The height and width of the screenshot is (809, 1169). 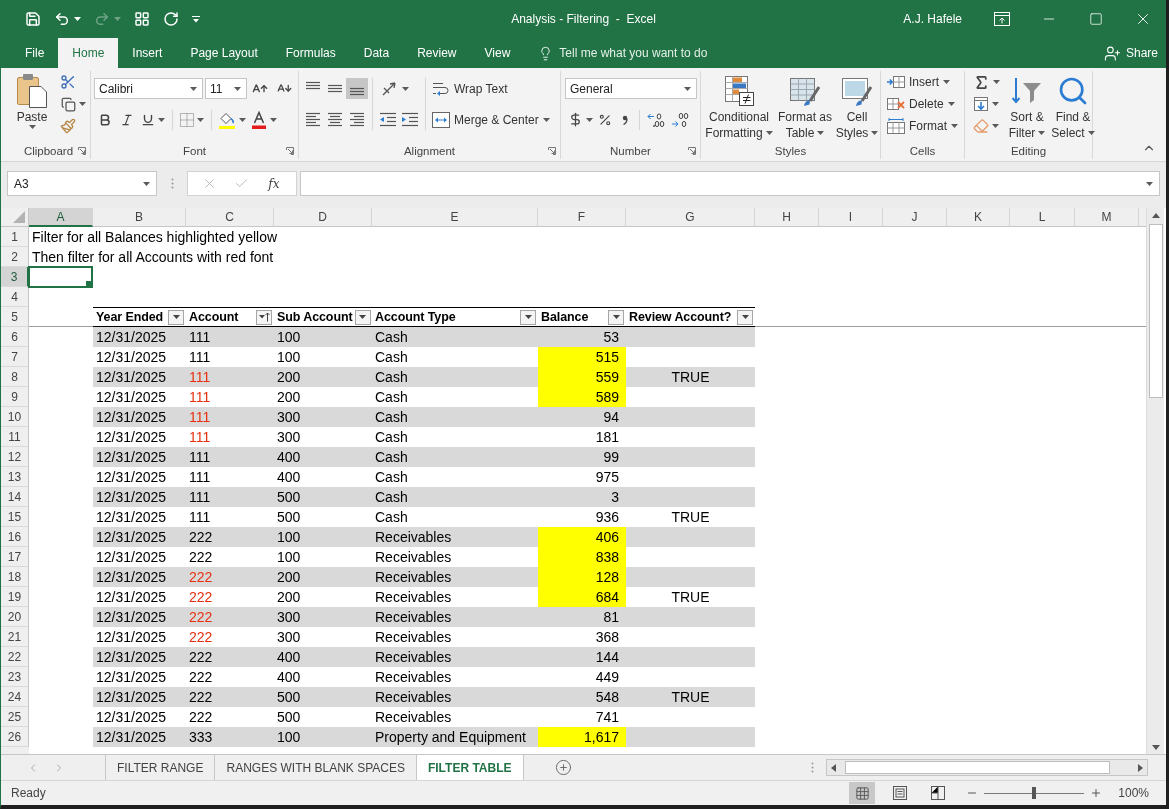 What do you see at coordinates (88, 53) in the screenshot?
I see `ribbon-tab: Home` at bounding box center [88, 53].